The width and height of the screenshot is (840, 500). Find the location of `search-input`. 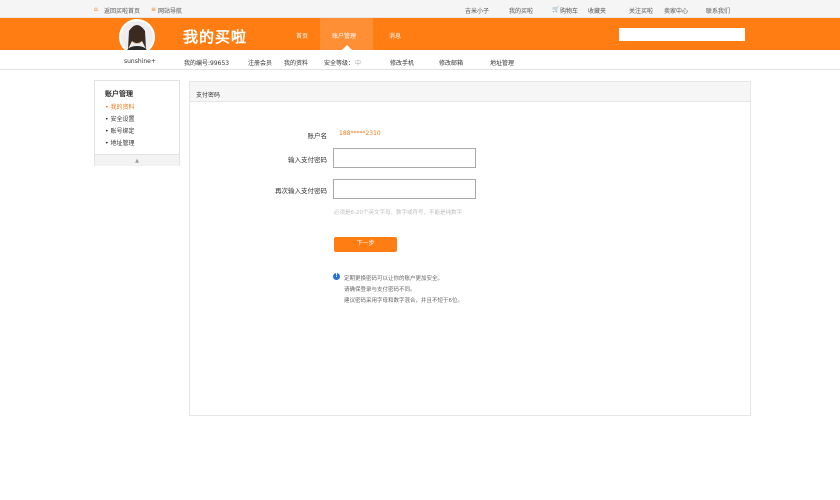

search-input is located at coordinates (682, 34).